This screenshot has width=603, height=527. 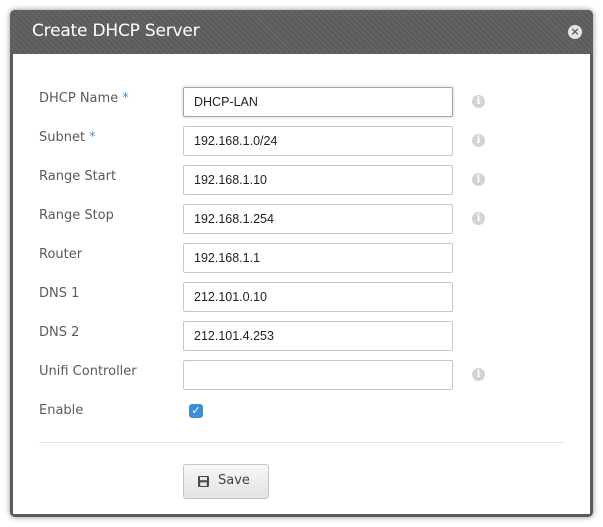 I want to click on dns-2-label: DNS 2, so click(x=59, y=332).